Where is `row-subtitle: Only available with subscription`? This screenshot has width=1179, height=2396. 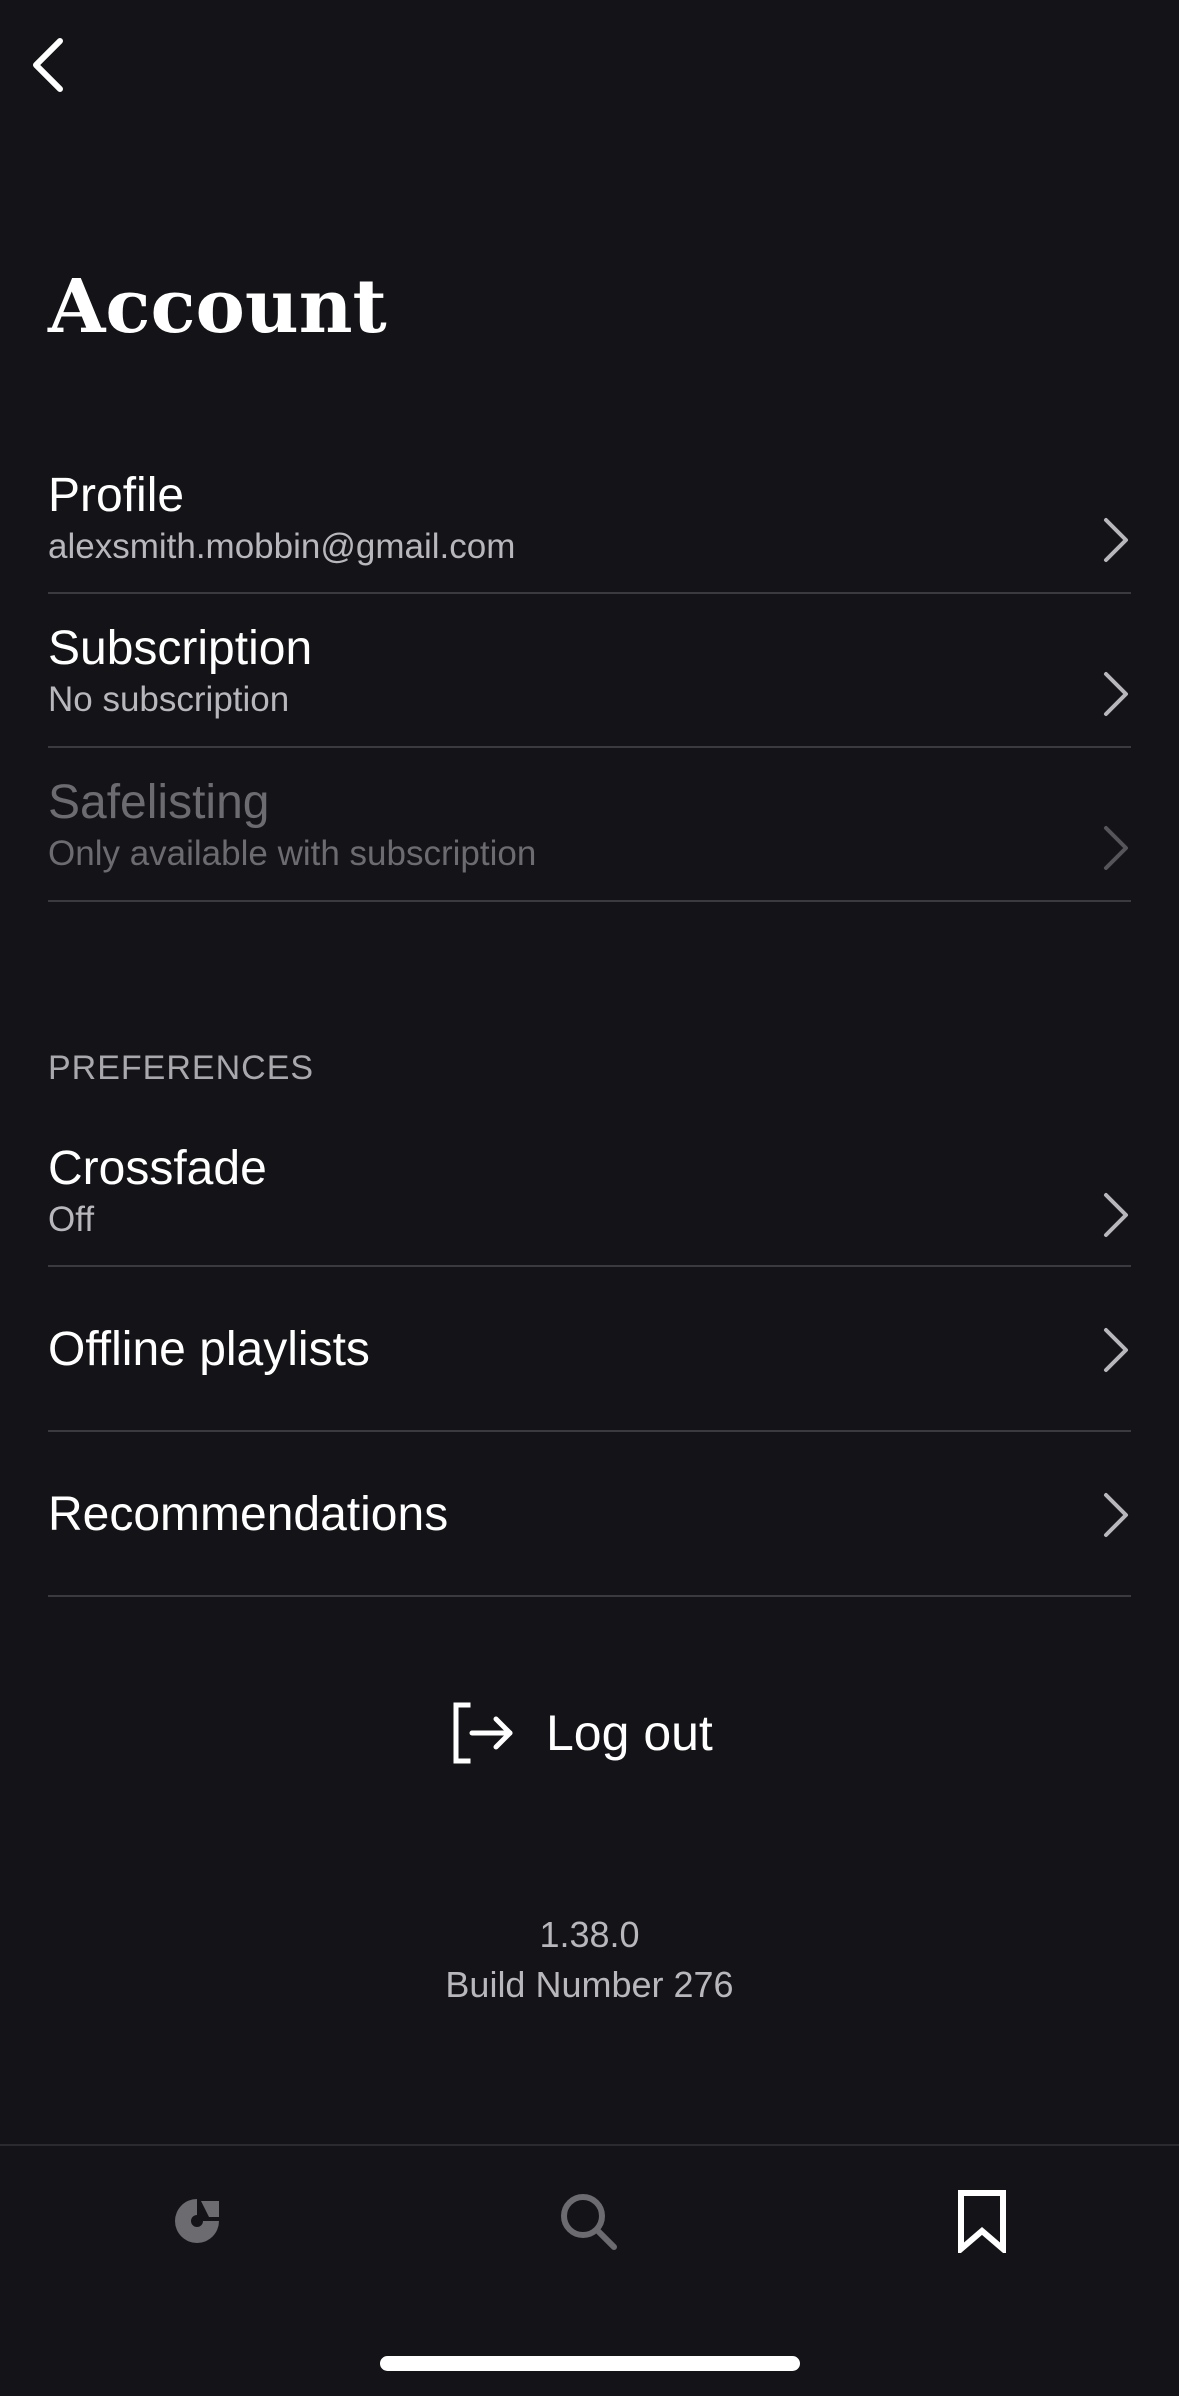
row-subtitle: Only available with subscription is located at coordinates (292, 853).